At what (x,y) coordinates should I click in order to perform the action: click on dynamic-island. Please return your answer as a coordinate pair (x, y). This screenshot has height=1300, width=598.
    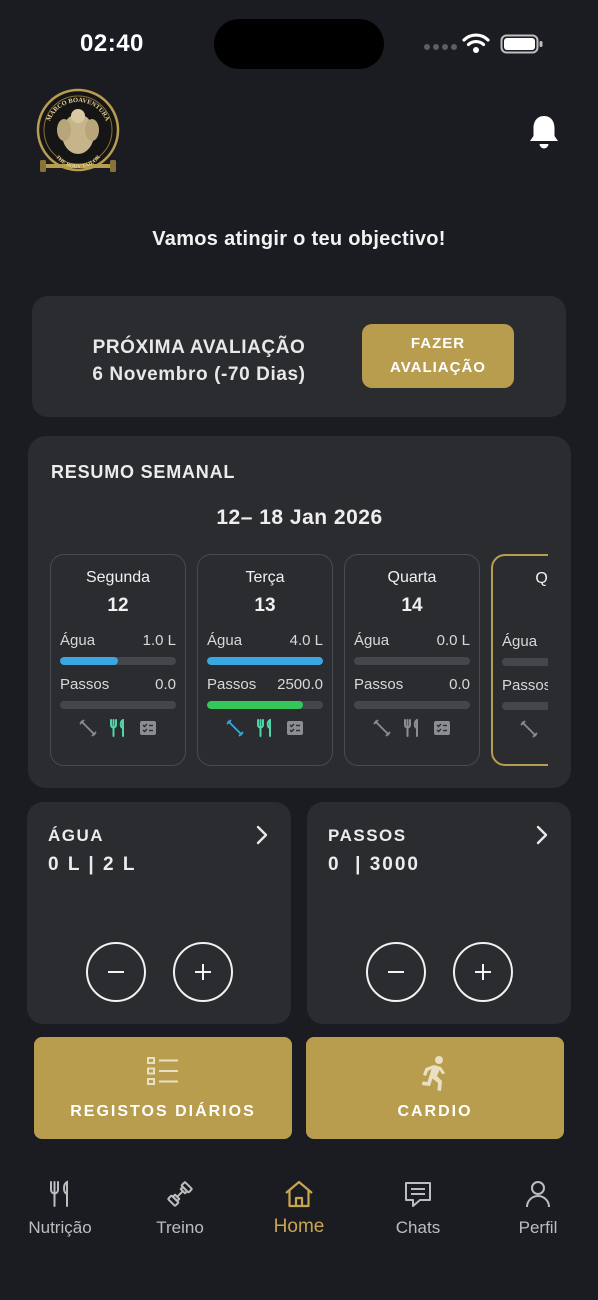
    Looking at the image, I should click on (299, 44).